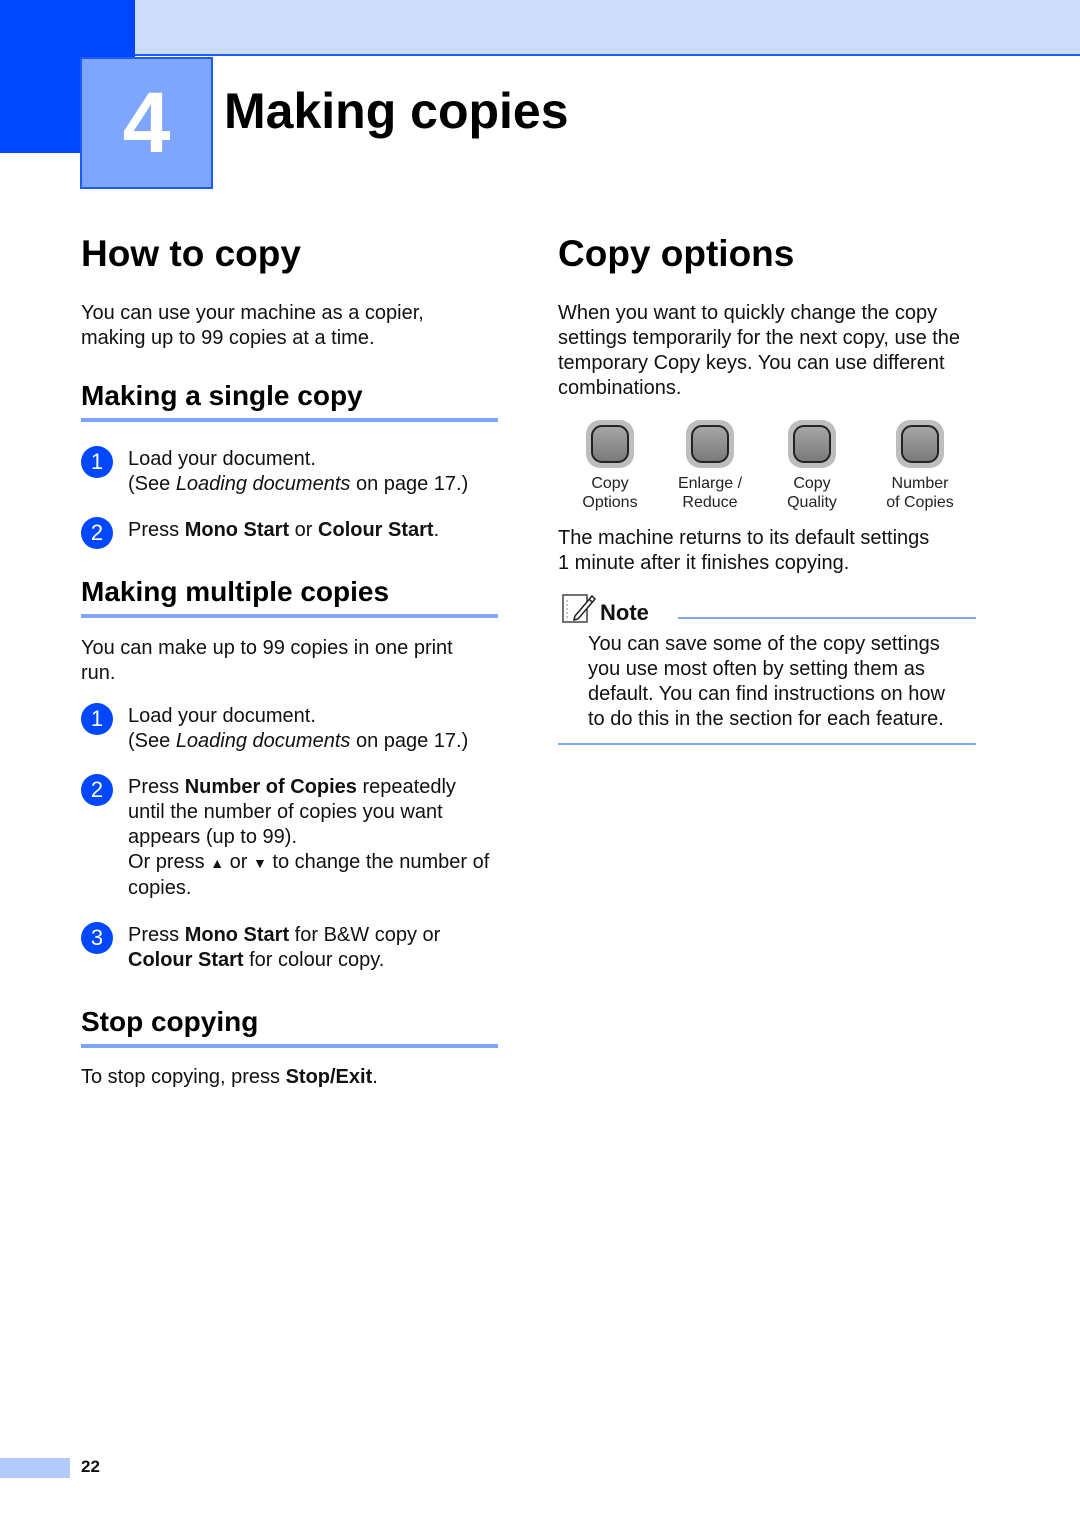 This screenshot has width=1080, height=1528. I want to click on key-label: Copy Options, so click(610, 493).